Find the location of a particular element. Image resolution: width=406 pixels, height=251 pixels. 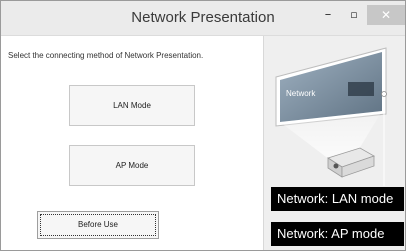

maximize-icon: ▫ is located at coordinates (354, 15).